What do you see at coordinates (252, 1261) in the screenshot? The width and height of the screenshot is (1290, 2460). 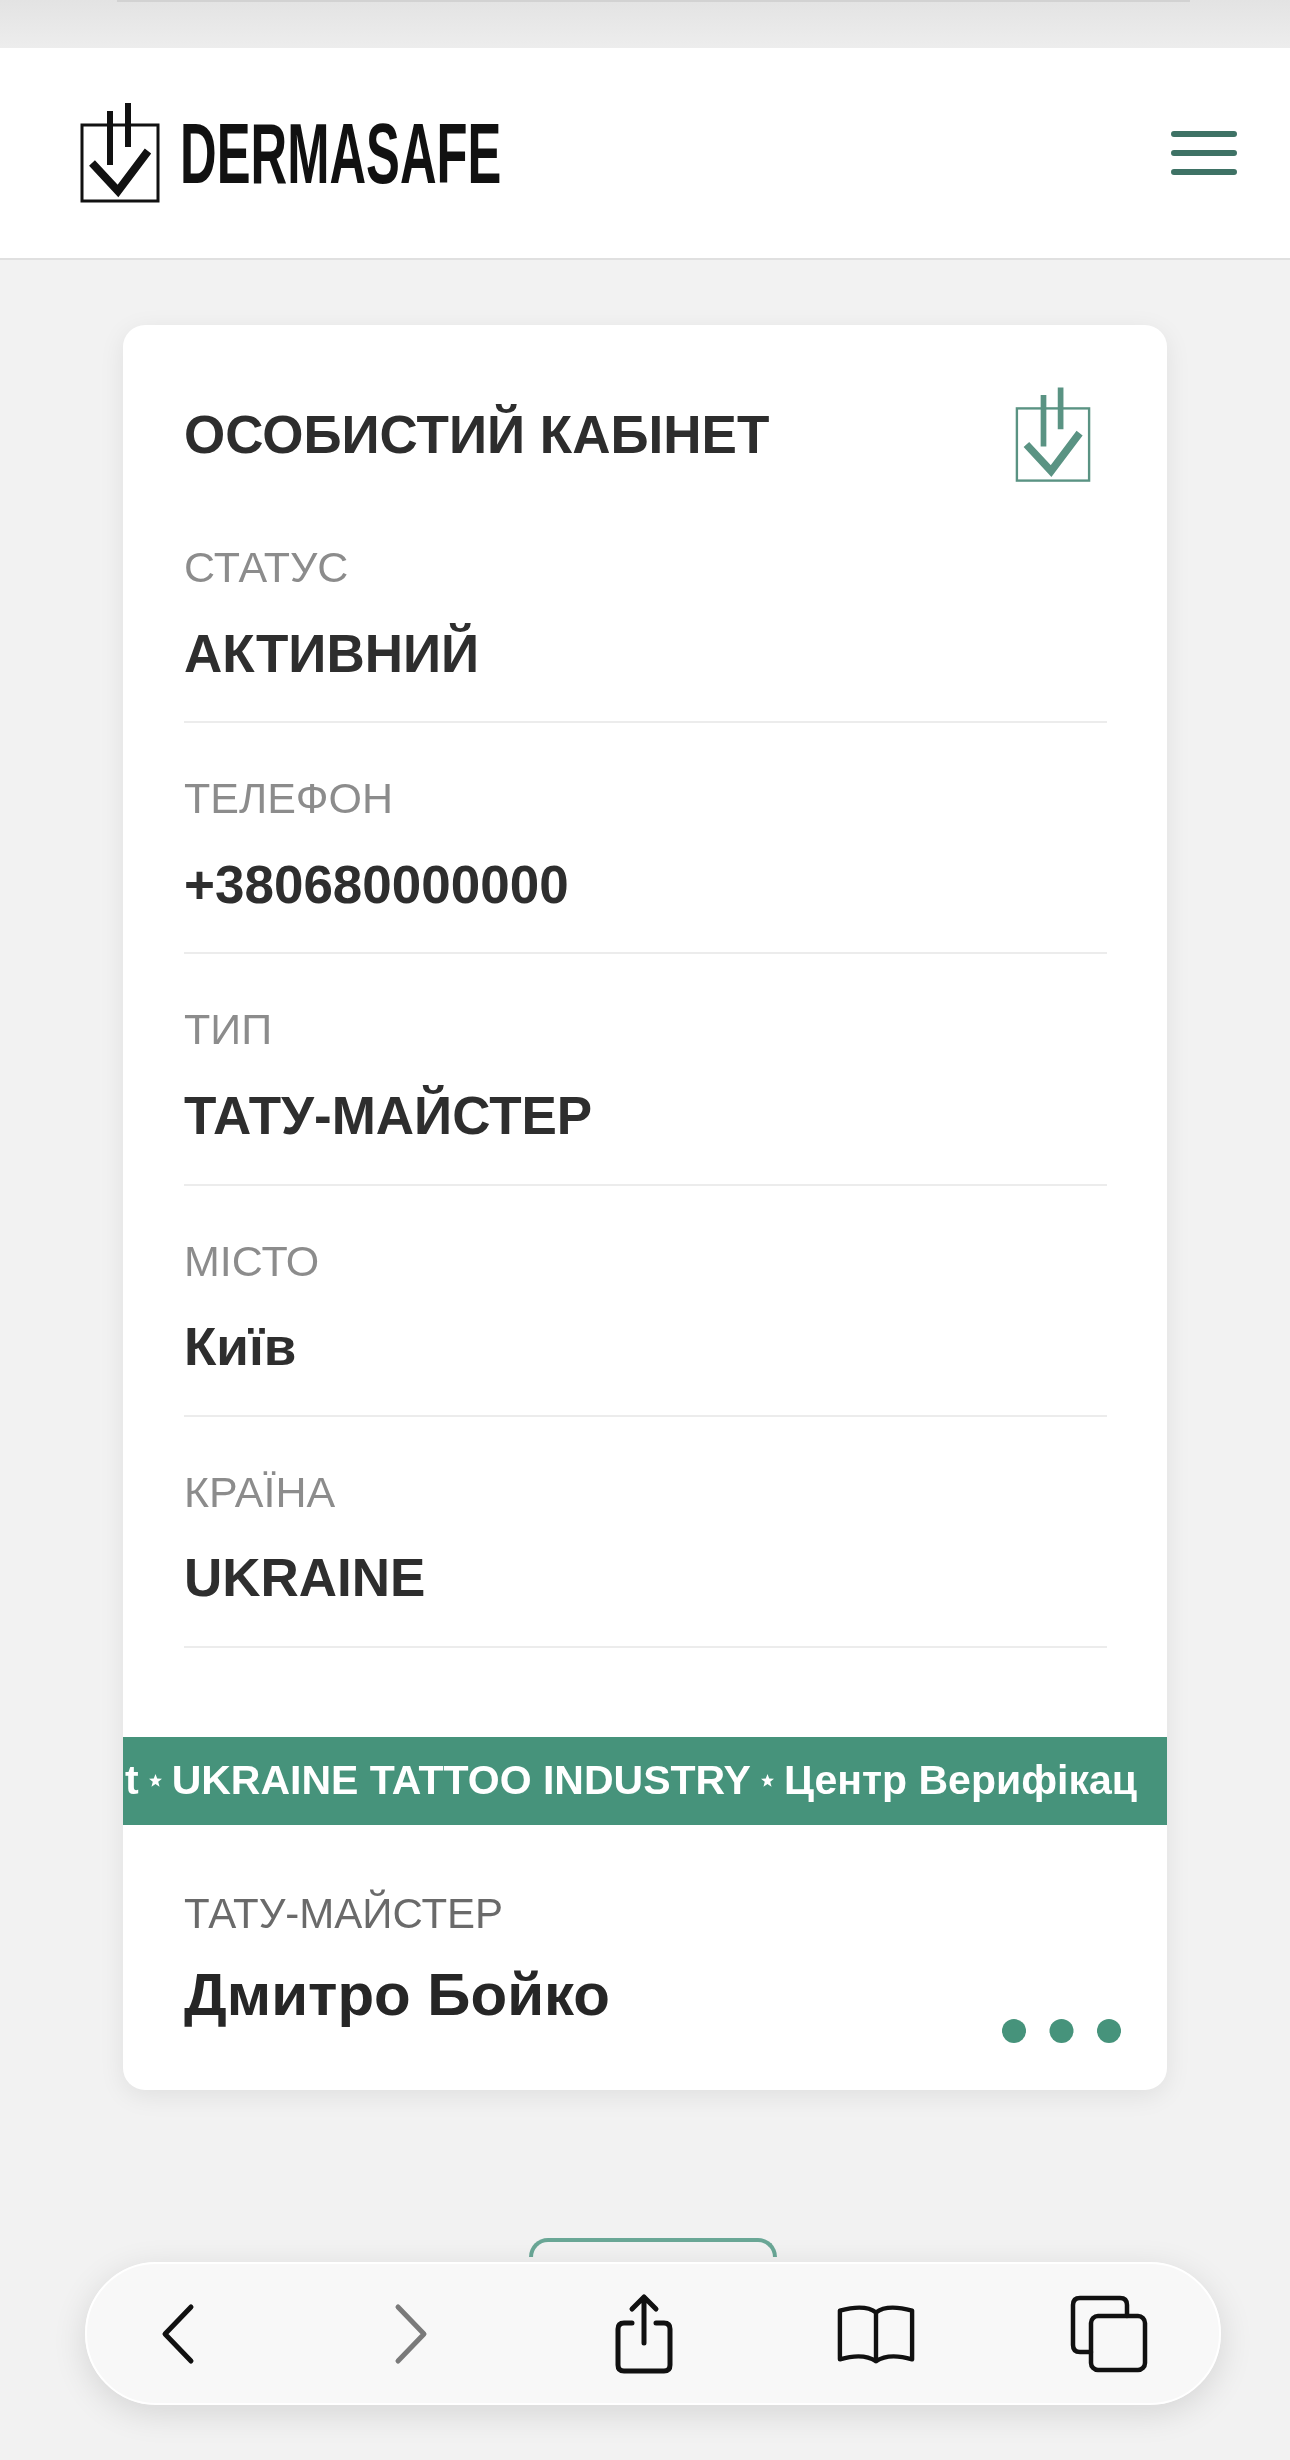 I see `field-label: МІСТО` at bounding box center [252, 1261].